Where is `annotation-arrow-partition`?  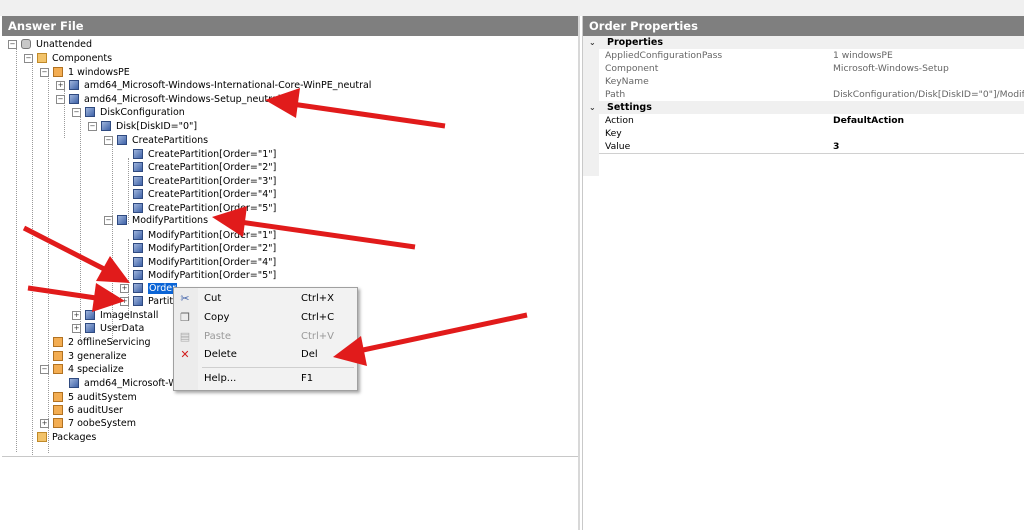 annotation-arrow-partition is located at coordinates (76, 297).